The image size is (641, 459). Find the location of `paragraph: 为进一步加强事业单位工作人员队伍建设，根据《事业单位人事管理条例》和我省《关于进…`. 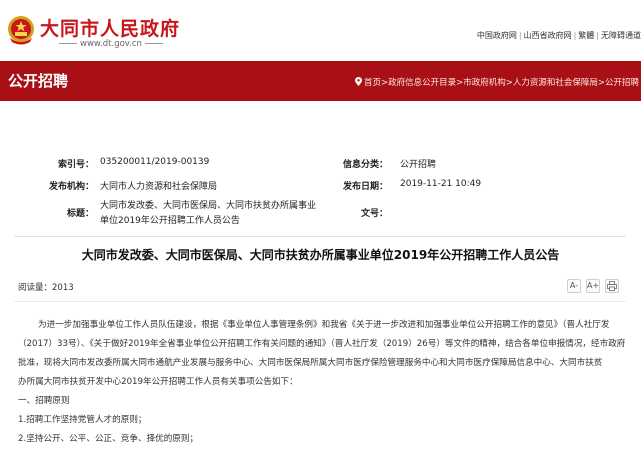

paragraph: 为进一步加强事业单位工作人员队伍建设，根据《事业单位人事管理条例》和我省《关于进… is located at coordinates (324, 325).